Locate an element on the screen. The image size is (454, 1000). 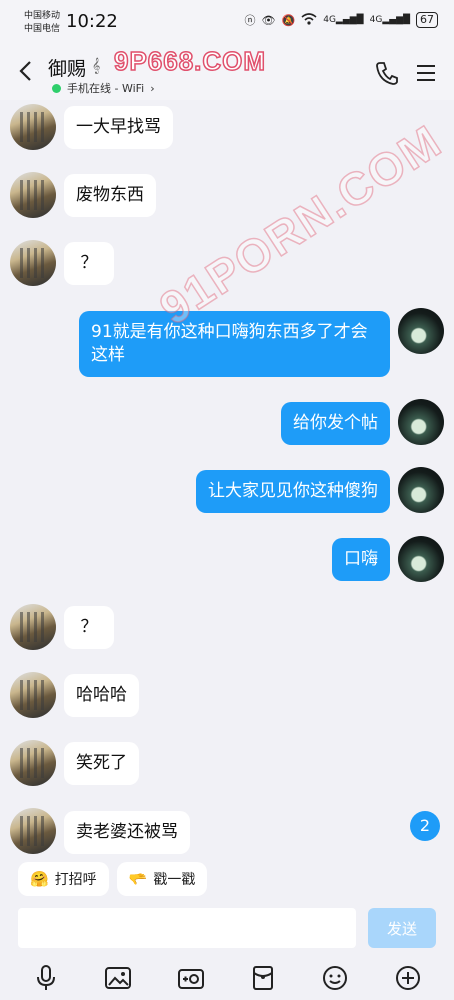
hamburger-icon is located at coordinates (426, 73).